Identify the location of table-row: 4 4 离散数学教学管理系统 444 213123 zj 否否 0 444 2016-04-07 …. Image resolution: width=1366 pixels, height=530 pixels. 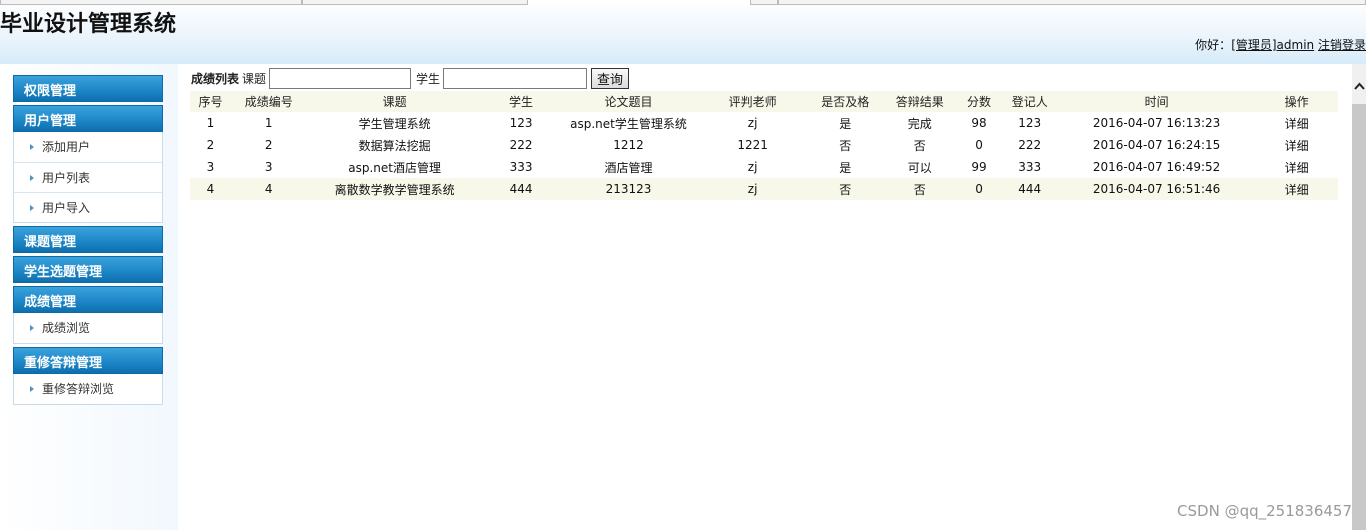
(764, 189).